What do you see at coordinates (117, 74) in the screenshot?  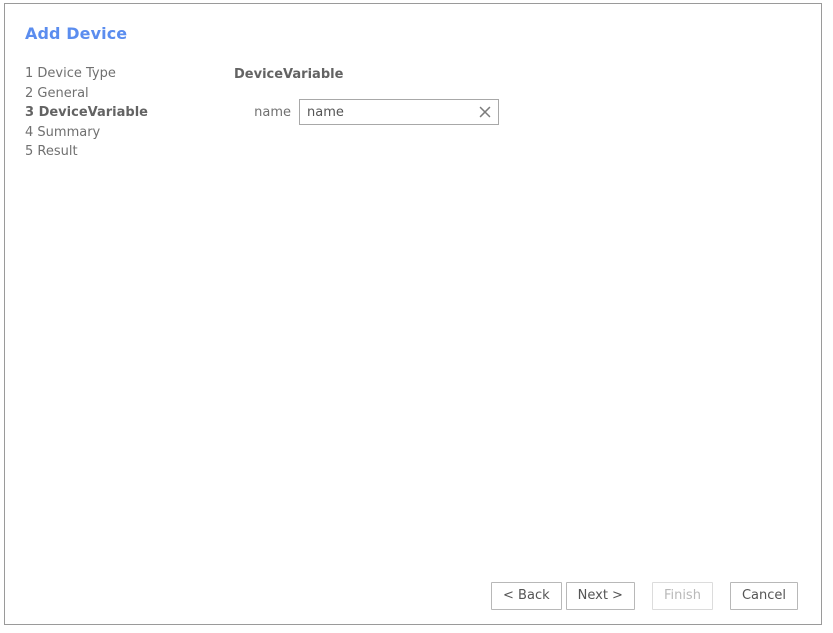 I see `wizard-step-device-type: 1 Device Type` at bounding box center [117, 74].